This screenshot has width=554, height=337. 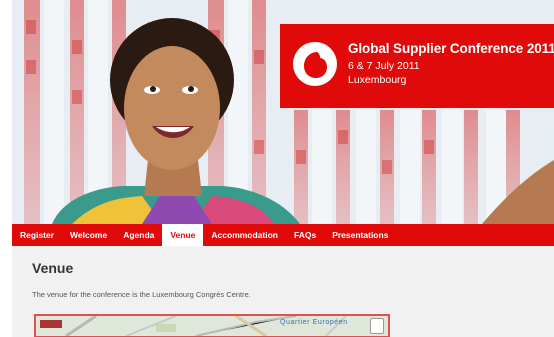 I want to click on vodafone-logo-icon, so click(x=315, y=64).